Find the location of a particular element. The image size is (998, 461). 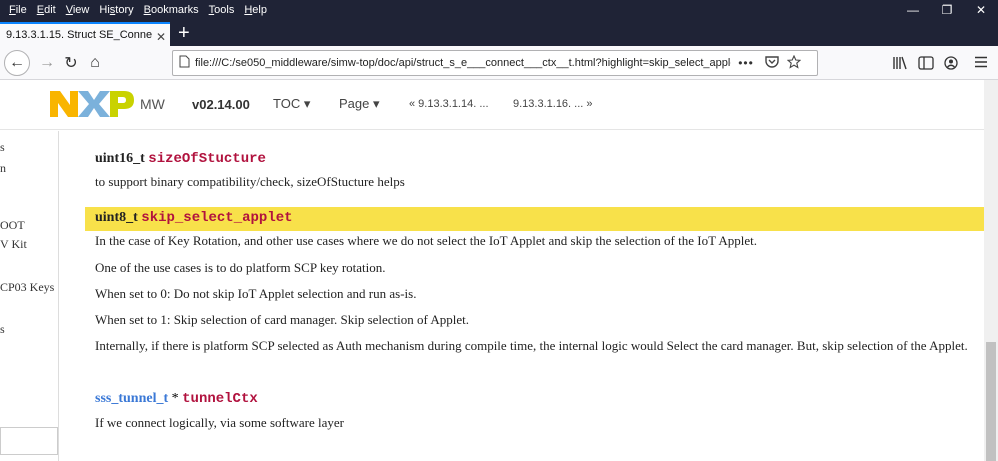

restore-button: ❐ is located at coordinates (947, 10).